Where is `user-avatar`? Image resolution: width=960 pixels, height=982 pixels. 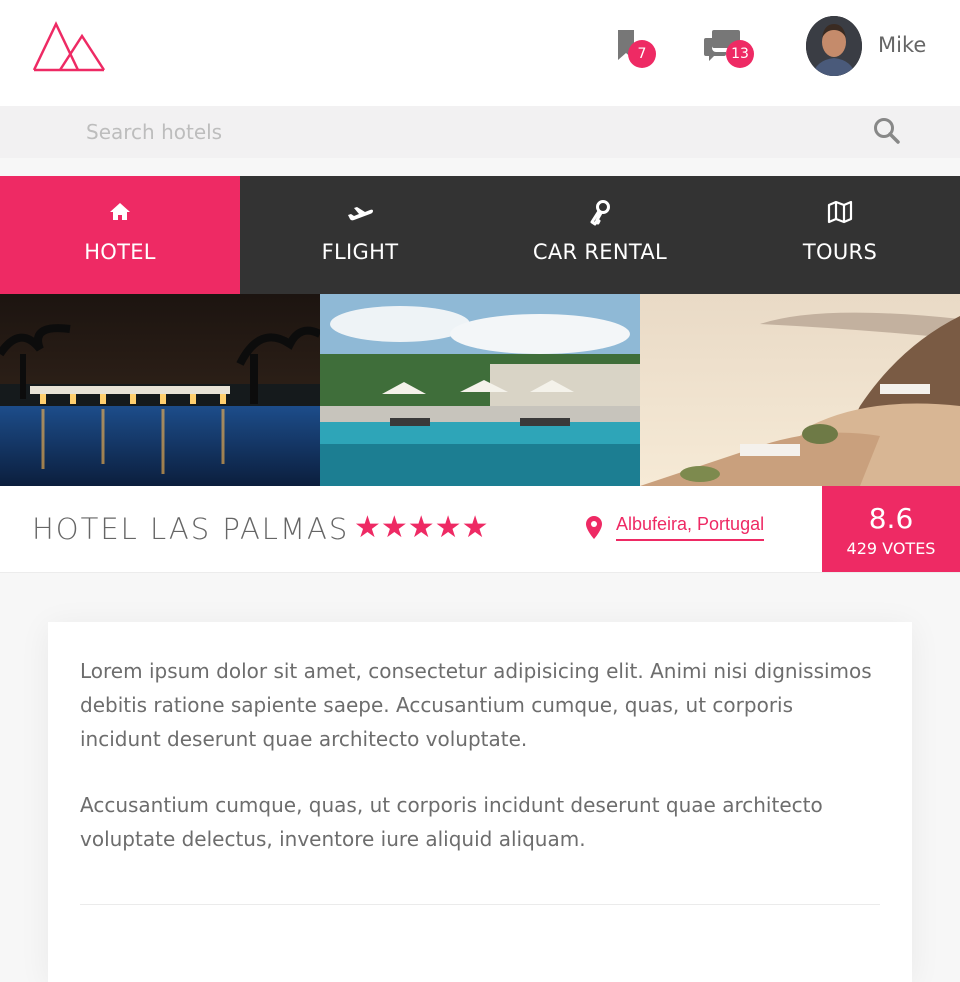 user-avatar is located at coordinates (834, 46).